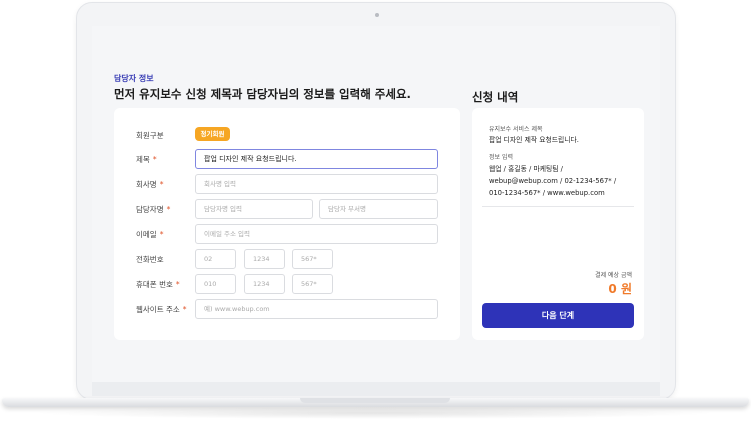 The image size is (751, 421). What do you see at coordinates (264, 259) in the screenshot?
I see `phone-part-2: 1234` at bounding box center [264, 259].